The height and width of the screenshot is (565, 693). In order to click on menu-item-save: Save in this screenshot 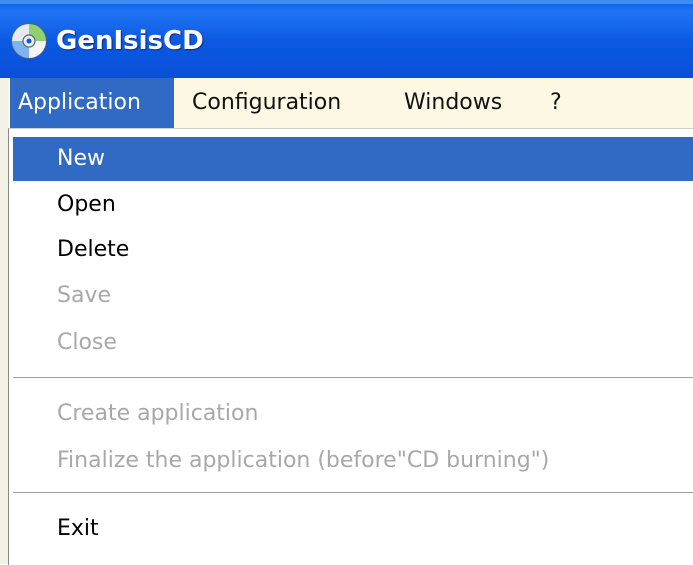, I will do `click(353, 296)`.